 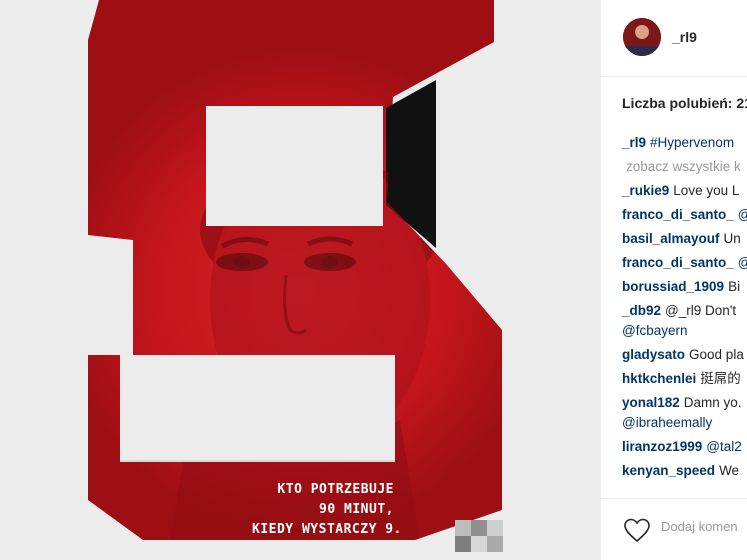 I want to click on post-footer: Dodaj komen, so click(x=674, y=529).